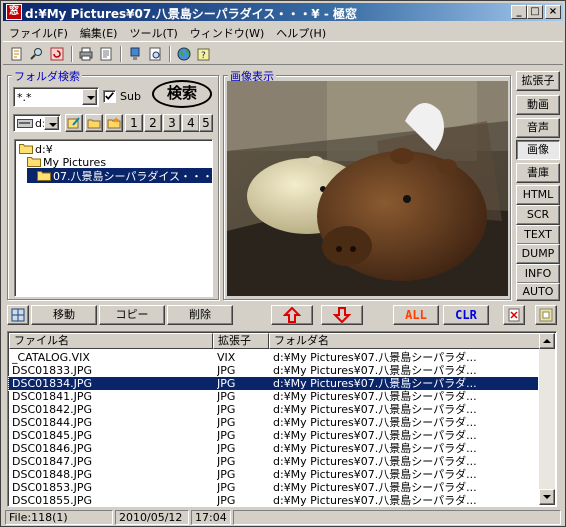 This screenshot has height=527, width=566. Describe the element at coordinates (538, 105) in the screenshot. I see `filter-video-button: 動画` at that location.